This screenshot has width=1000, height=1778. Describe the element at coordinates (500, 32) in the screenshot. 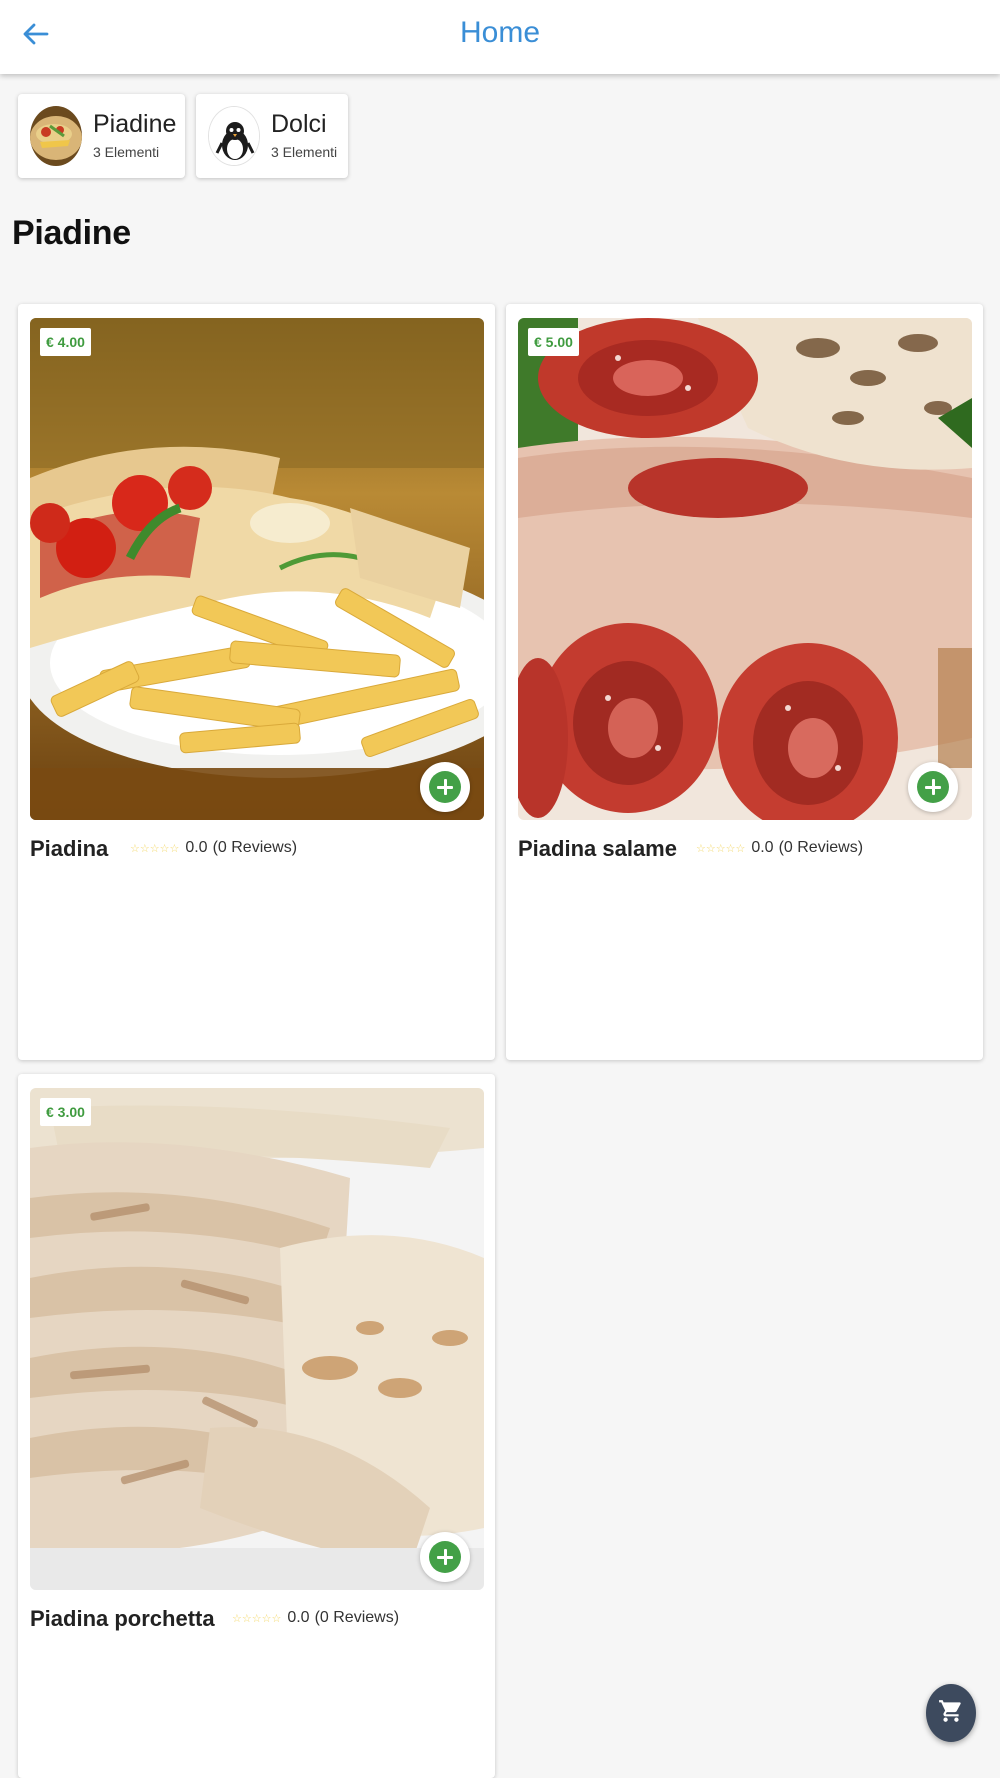

I see `page-title: Home` at that location.